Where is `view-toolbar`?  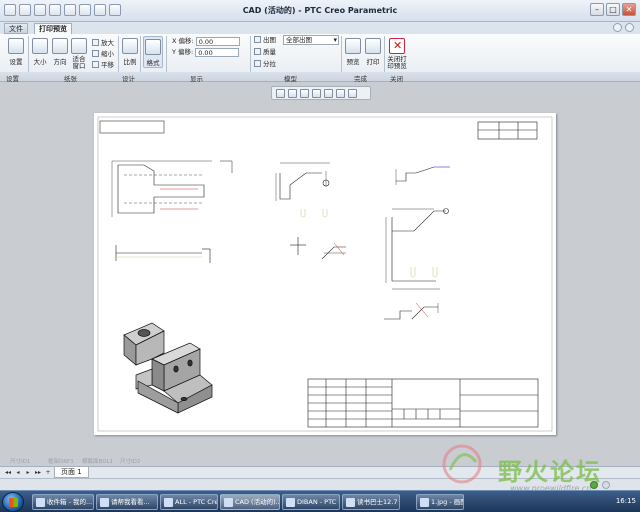 view-toolbar is located at coordinates (321, 93).